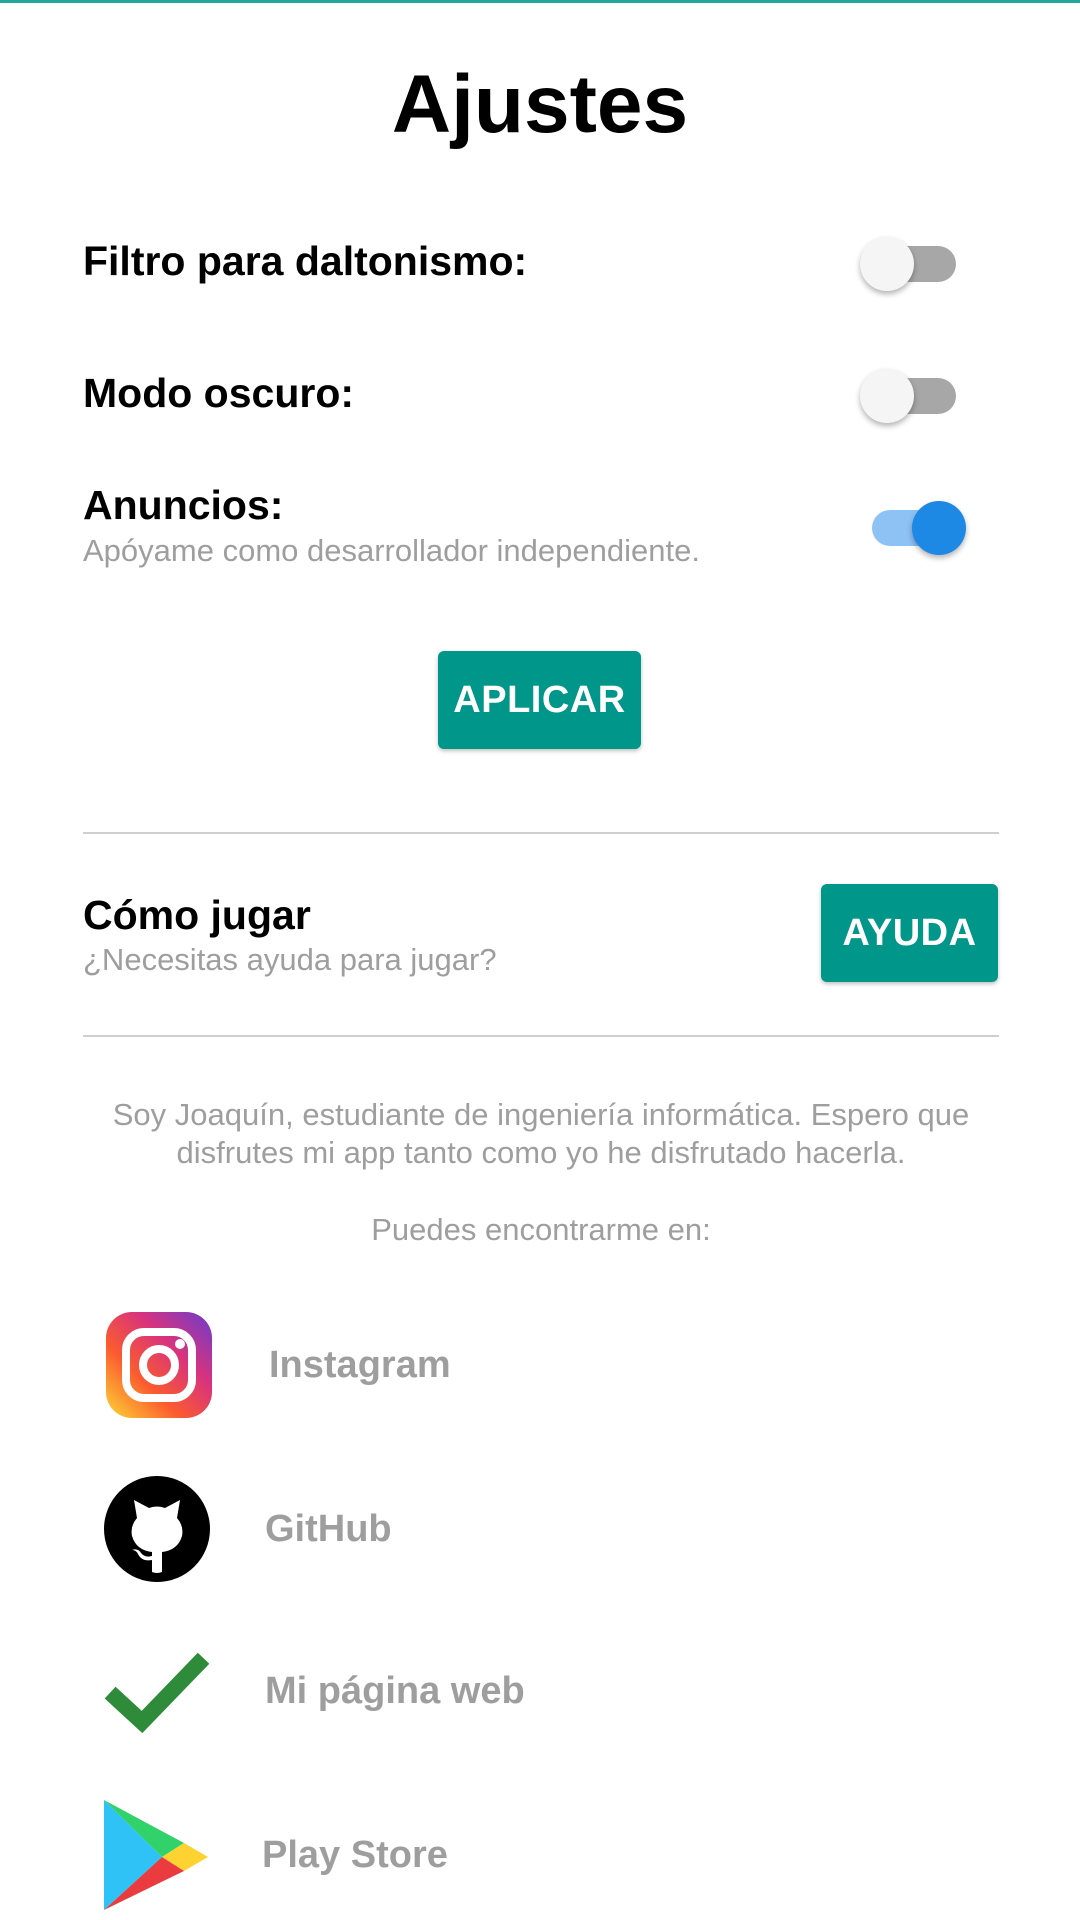 The height and width of the screenshot is (1920, 1080). Describe the element at coordinates (328, 1529) in the screenshot. I see `github-label: GitHub` at that location.